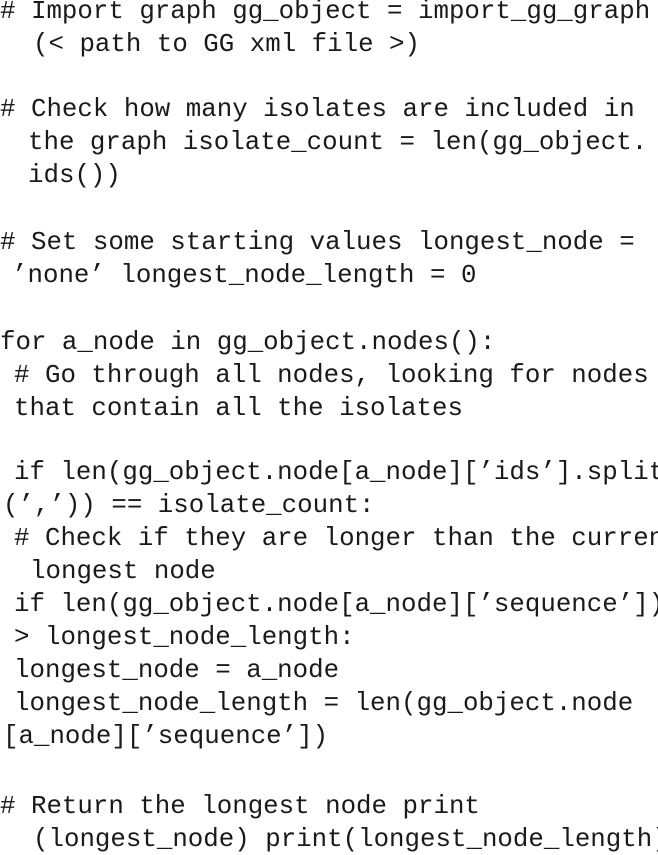  Describe the element at coordinates (244, 275) in the screenshot. I see `code-line: ’none’ longest_node_length = 0` at that location.